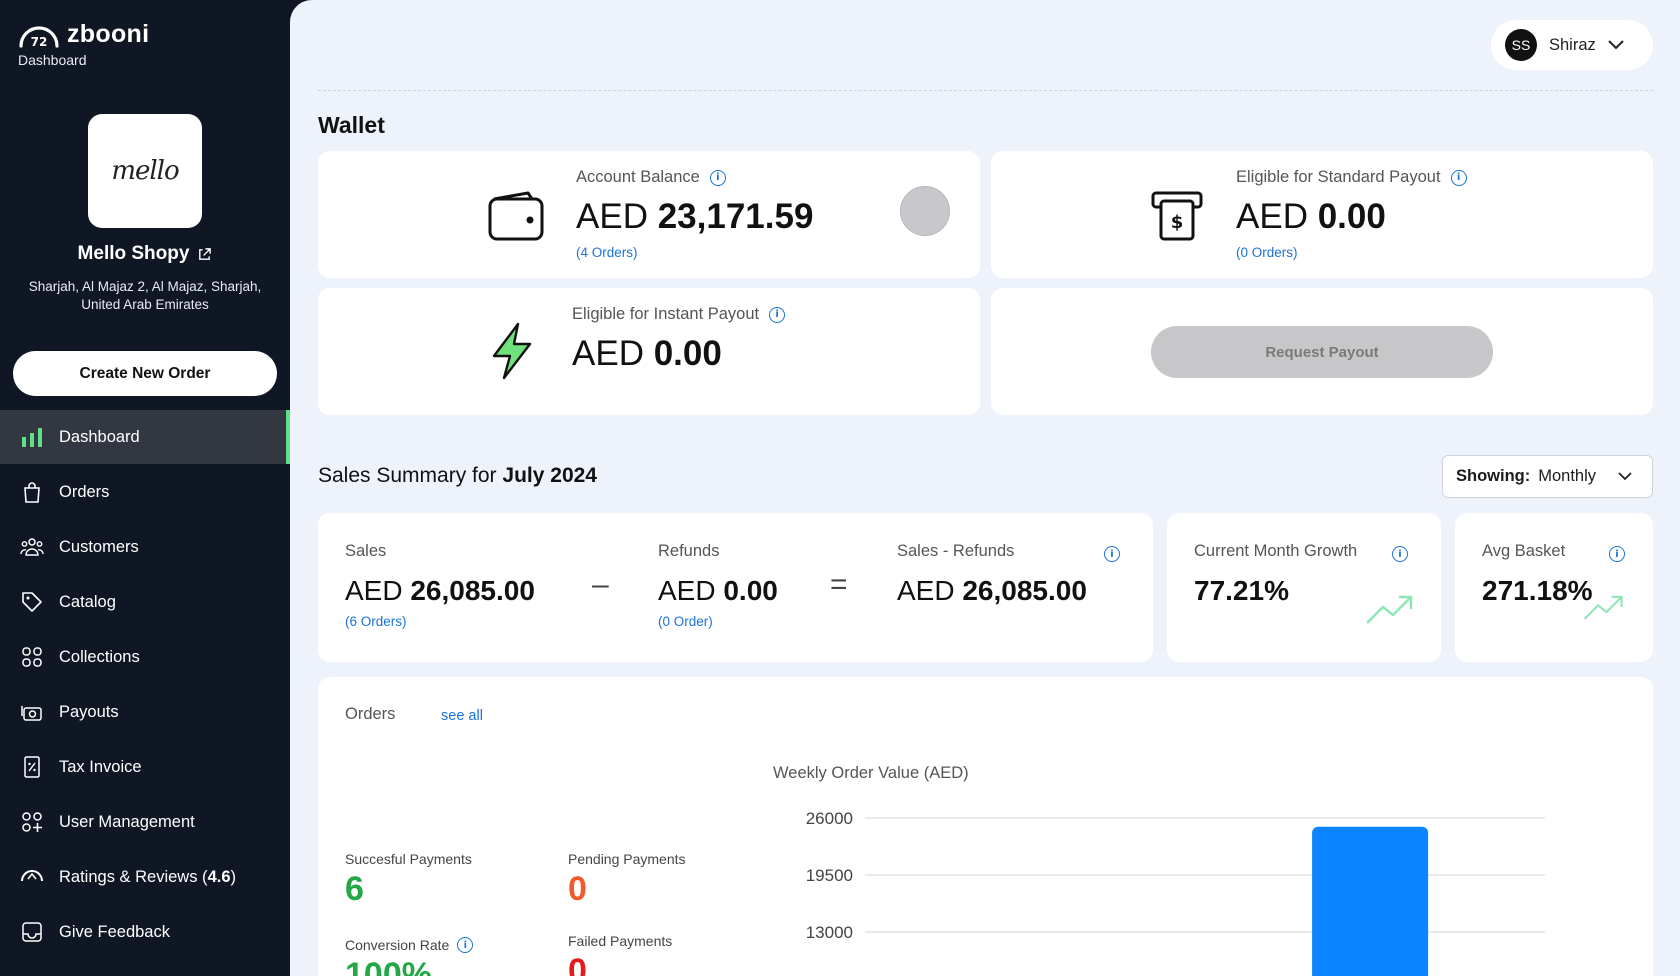 The image size is (1680, 976). I want to click on brand-subtitle: Dashboard, so click(52, 60).